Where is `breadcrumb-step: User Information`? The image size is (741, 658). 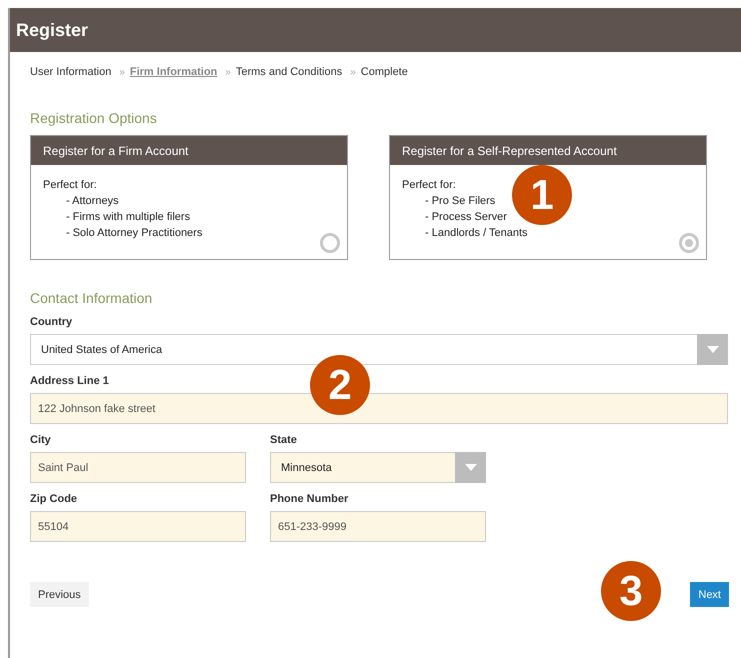
breadcrumb-step: User Information is located at coordinates (71, 72).